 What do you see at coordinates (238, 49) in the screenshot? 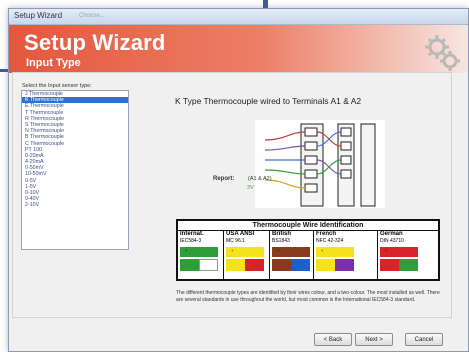
I see `wizard-banner: Setup Wizard Input Type` at bounding box center [238, 49].